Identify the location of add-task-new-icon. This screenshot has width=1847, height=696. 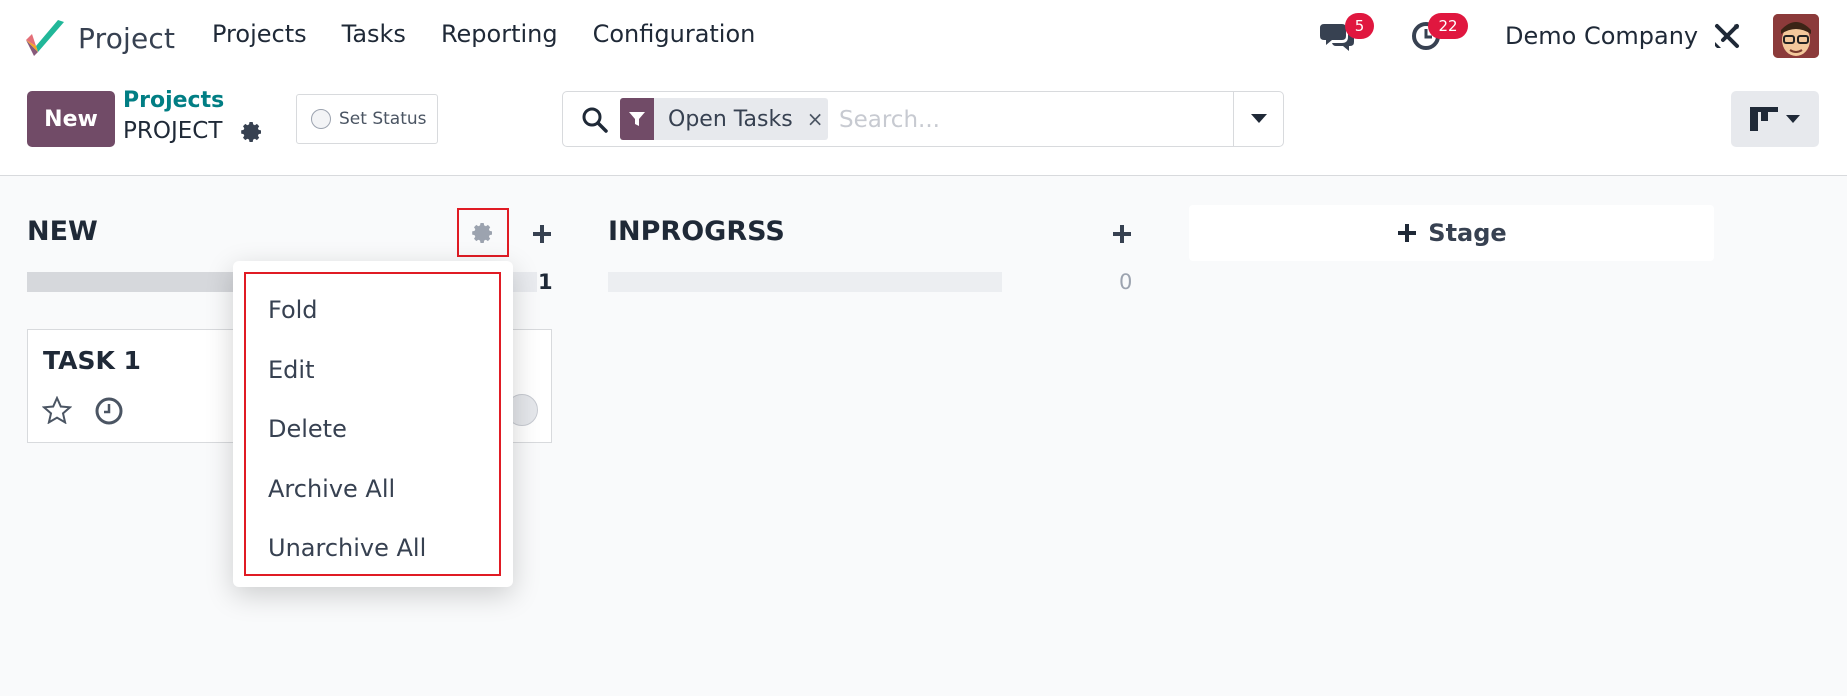
(542, 234).